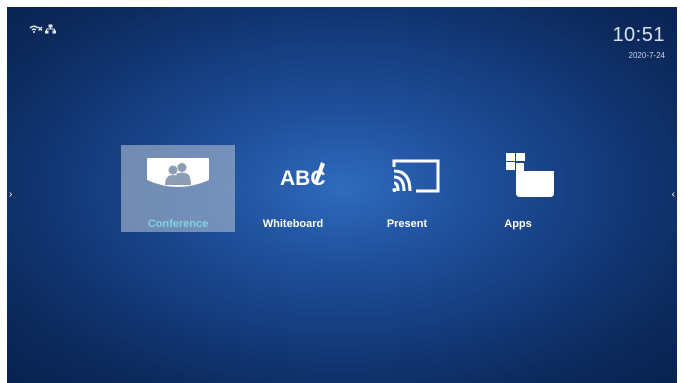 The width and height of the screenshot is (684, 383). What do you see at coordinates (673, 195) in the screenshot?
I see `right-arrow-icon: ‹` at bounding box center [673, 195].